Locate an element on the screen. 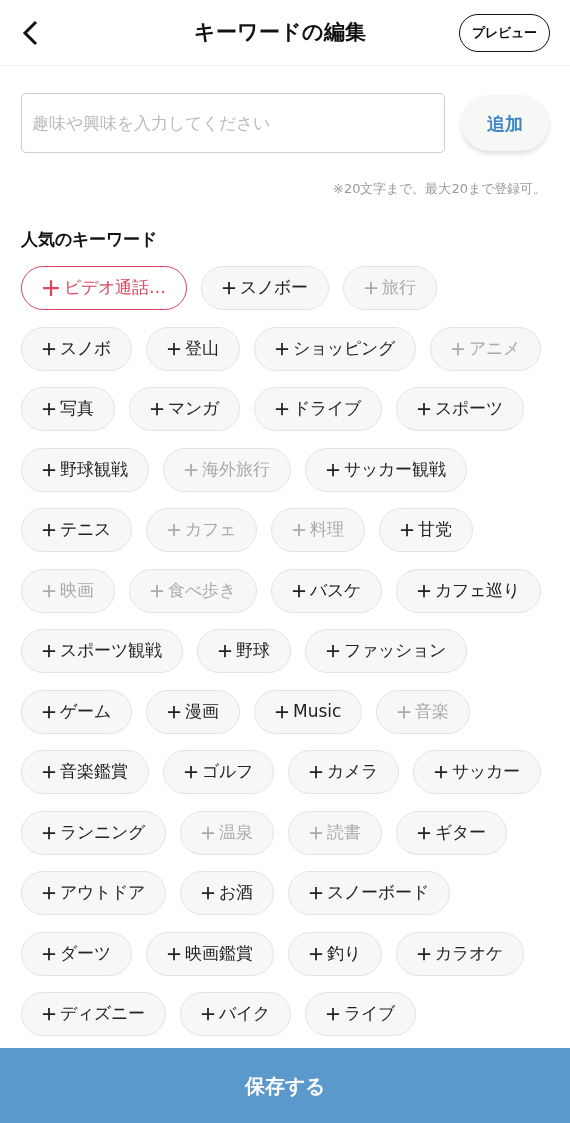 This screenshot has height=1123, width=570. keyword-chip: スポーツ観戦 is located at coordinates (102, 651).